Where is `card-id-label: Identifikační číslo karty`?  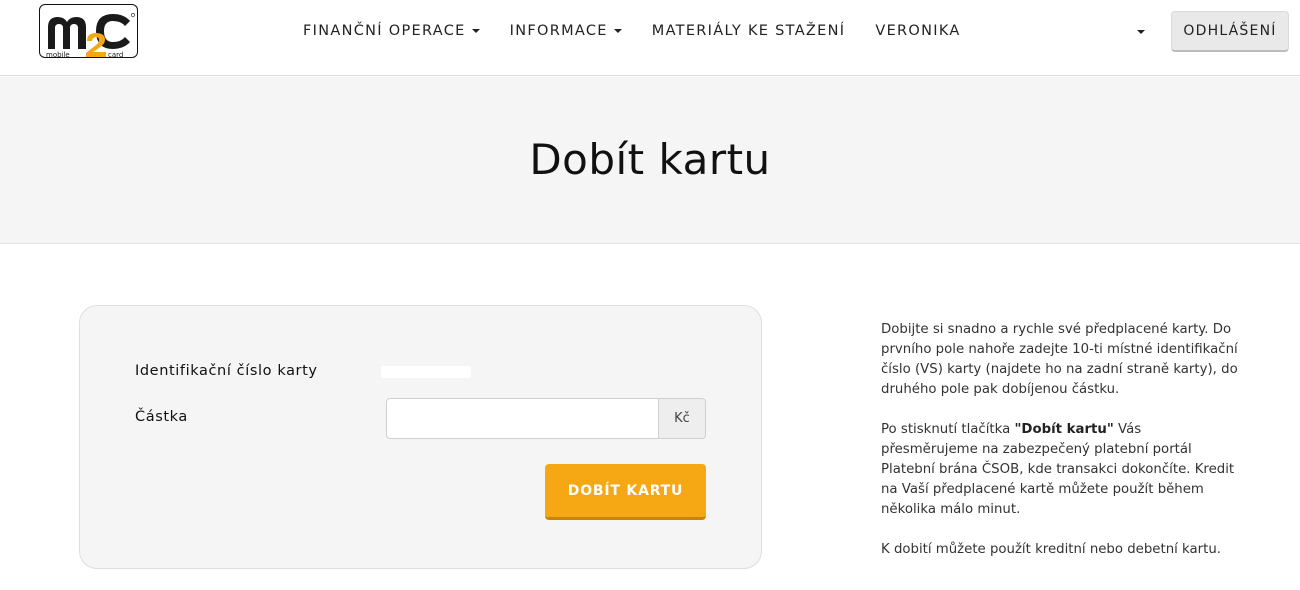
card-id-label: Identifikační číslo karty is located at coordinates (226, 371).